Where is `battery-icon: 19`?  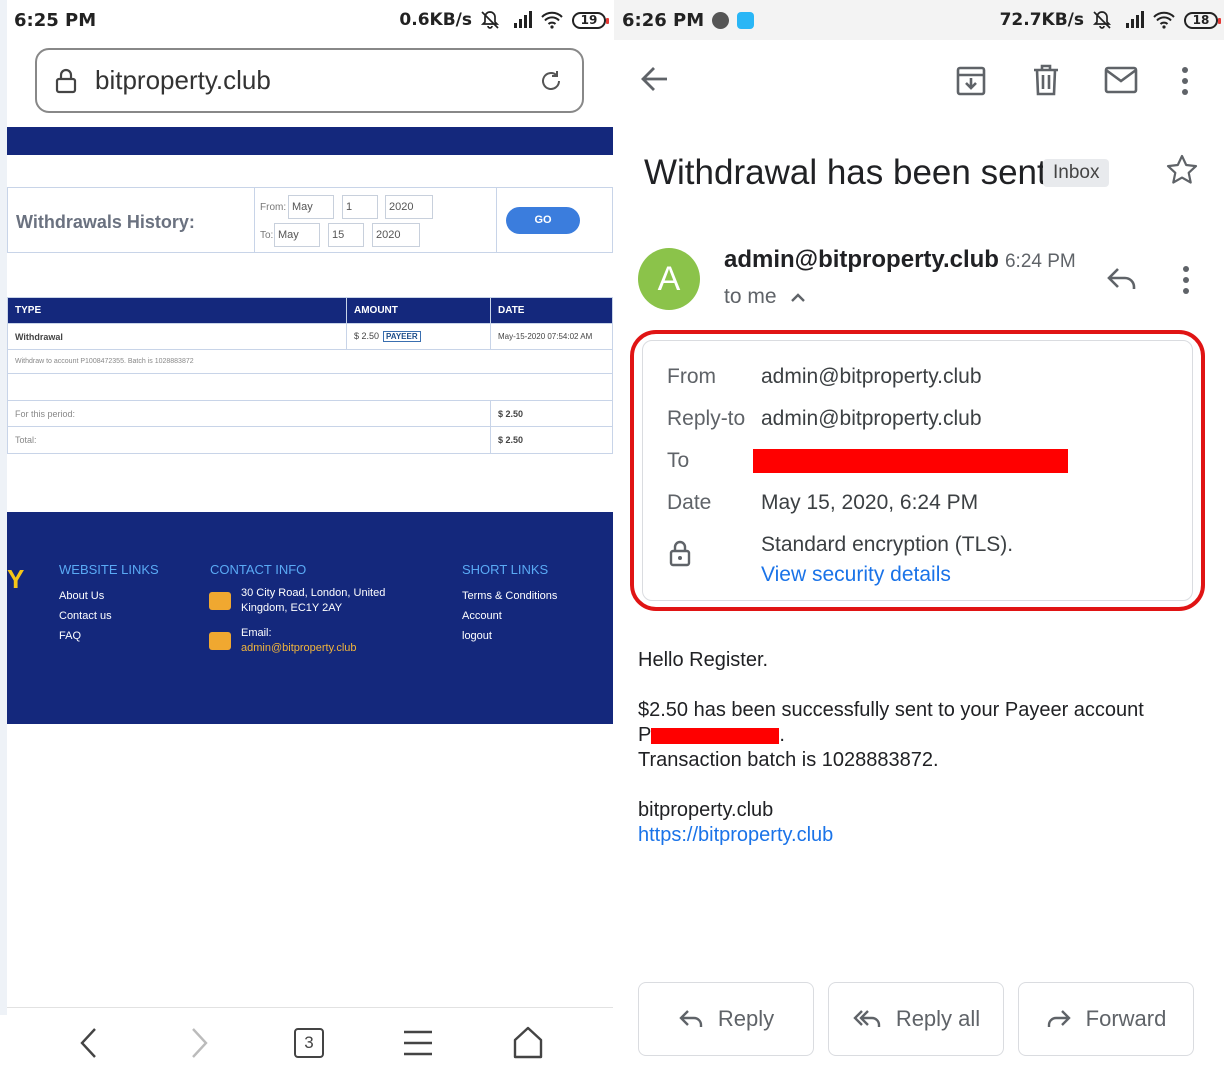
battery-icon: 19 is located at coordinates (590, 20).